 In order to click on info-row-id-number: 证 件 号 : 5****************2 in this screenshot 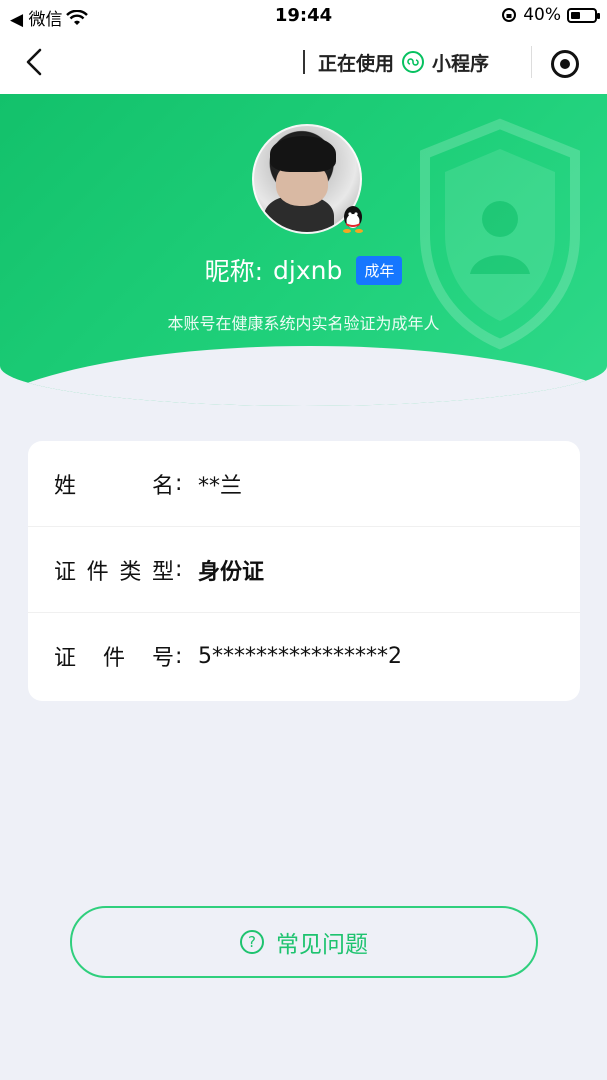, I will do `click(304, 656)`.